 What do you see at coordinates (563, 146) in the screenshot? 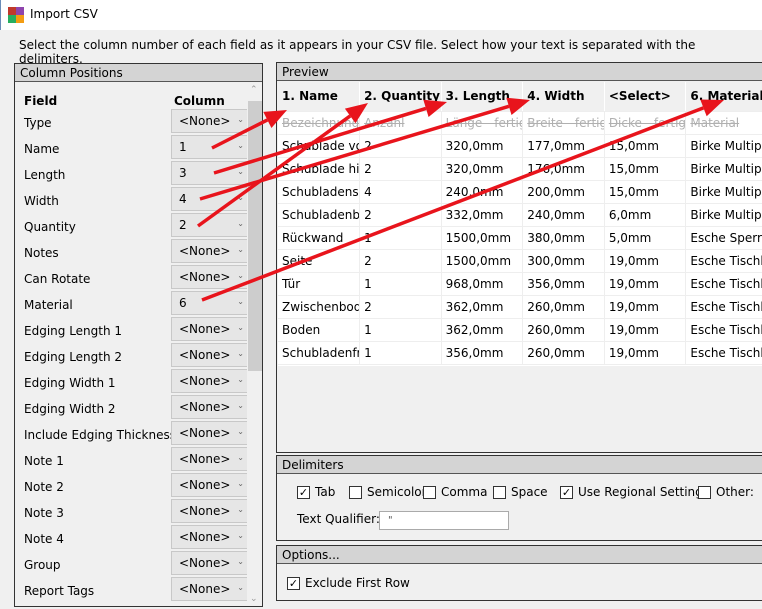
I see `table-cell: 177,0mm` at bounding box center [563, 146].